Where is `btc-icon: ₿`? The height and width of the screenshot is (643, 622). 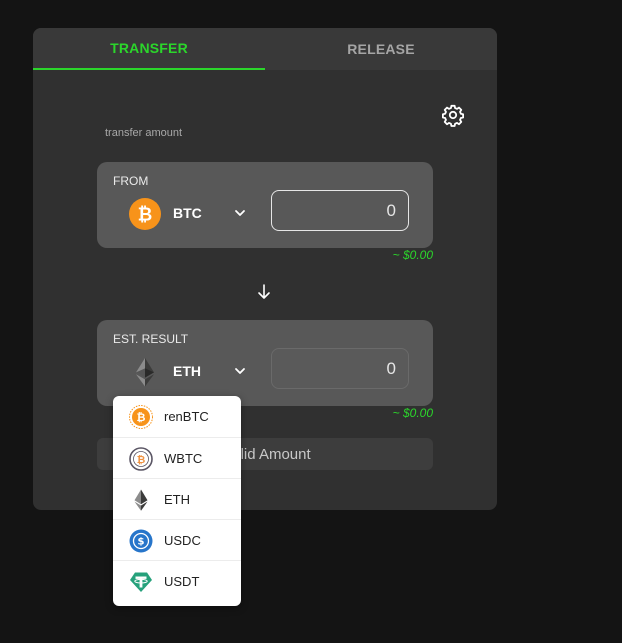 btc-icon: ₿ is located at coordinates (145, 214).